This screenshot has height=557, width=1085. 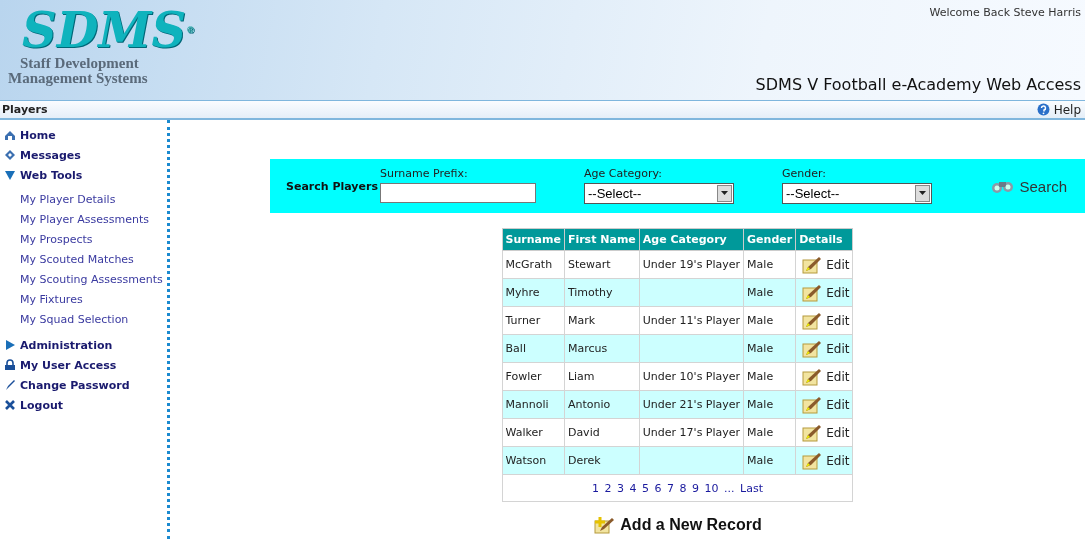 I want to click on add-record-button: Add a New Record, so click(x=677, y=525).